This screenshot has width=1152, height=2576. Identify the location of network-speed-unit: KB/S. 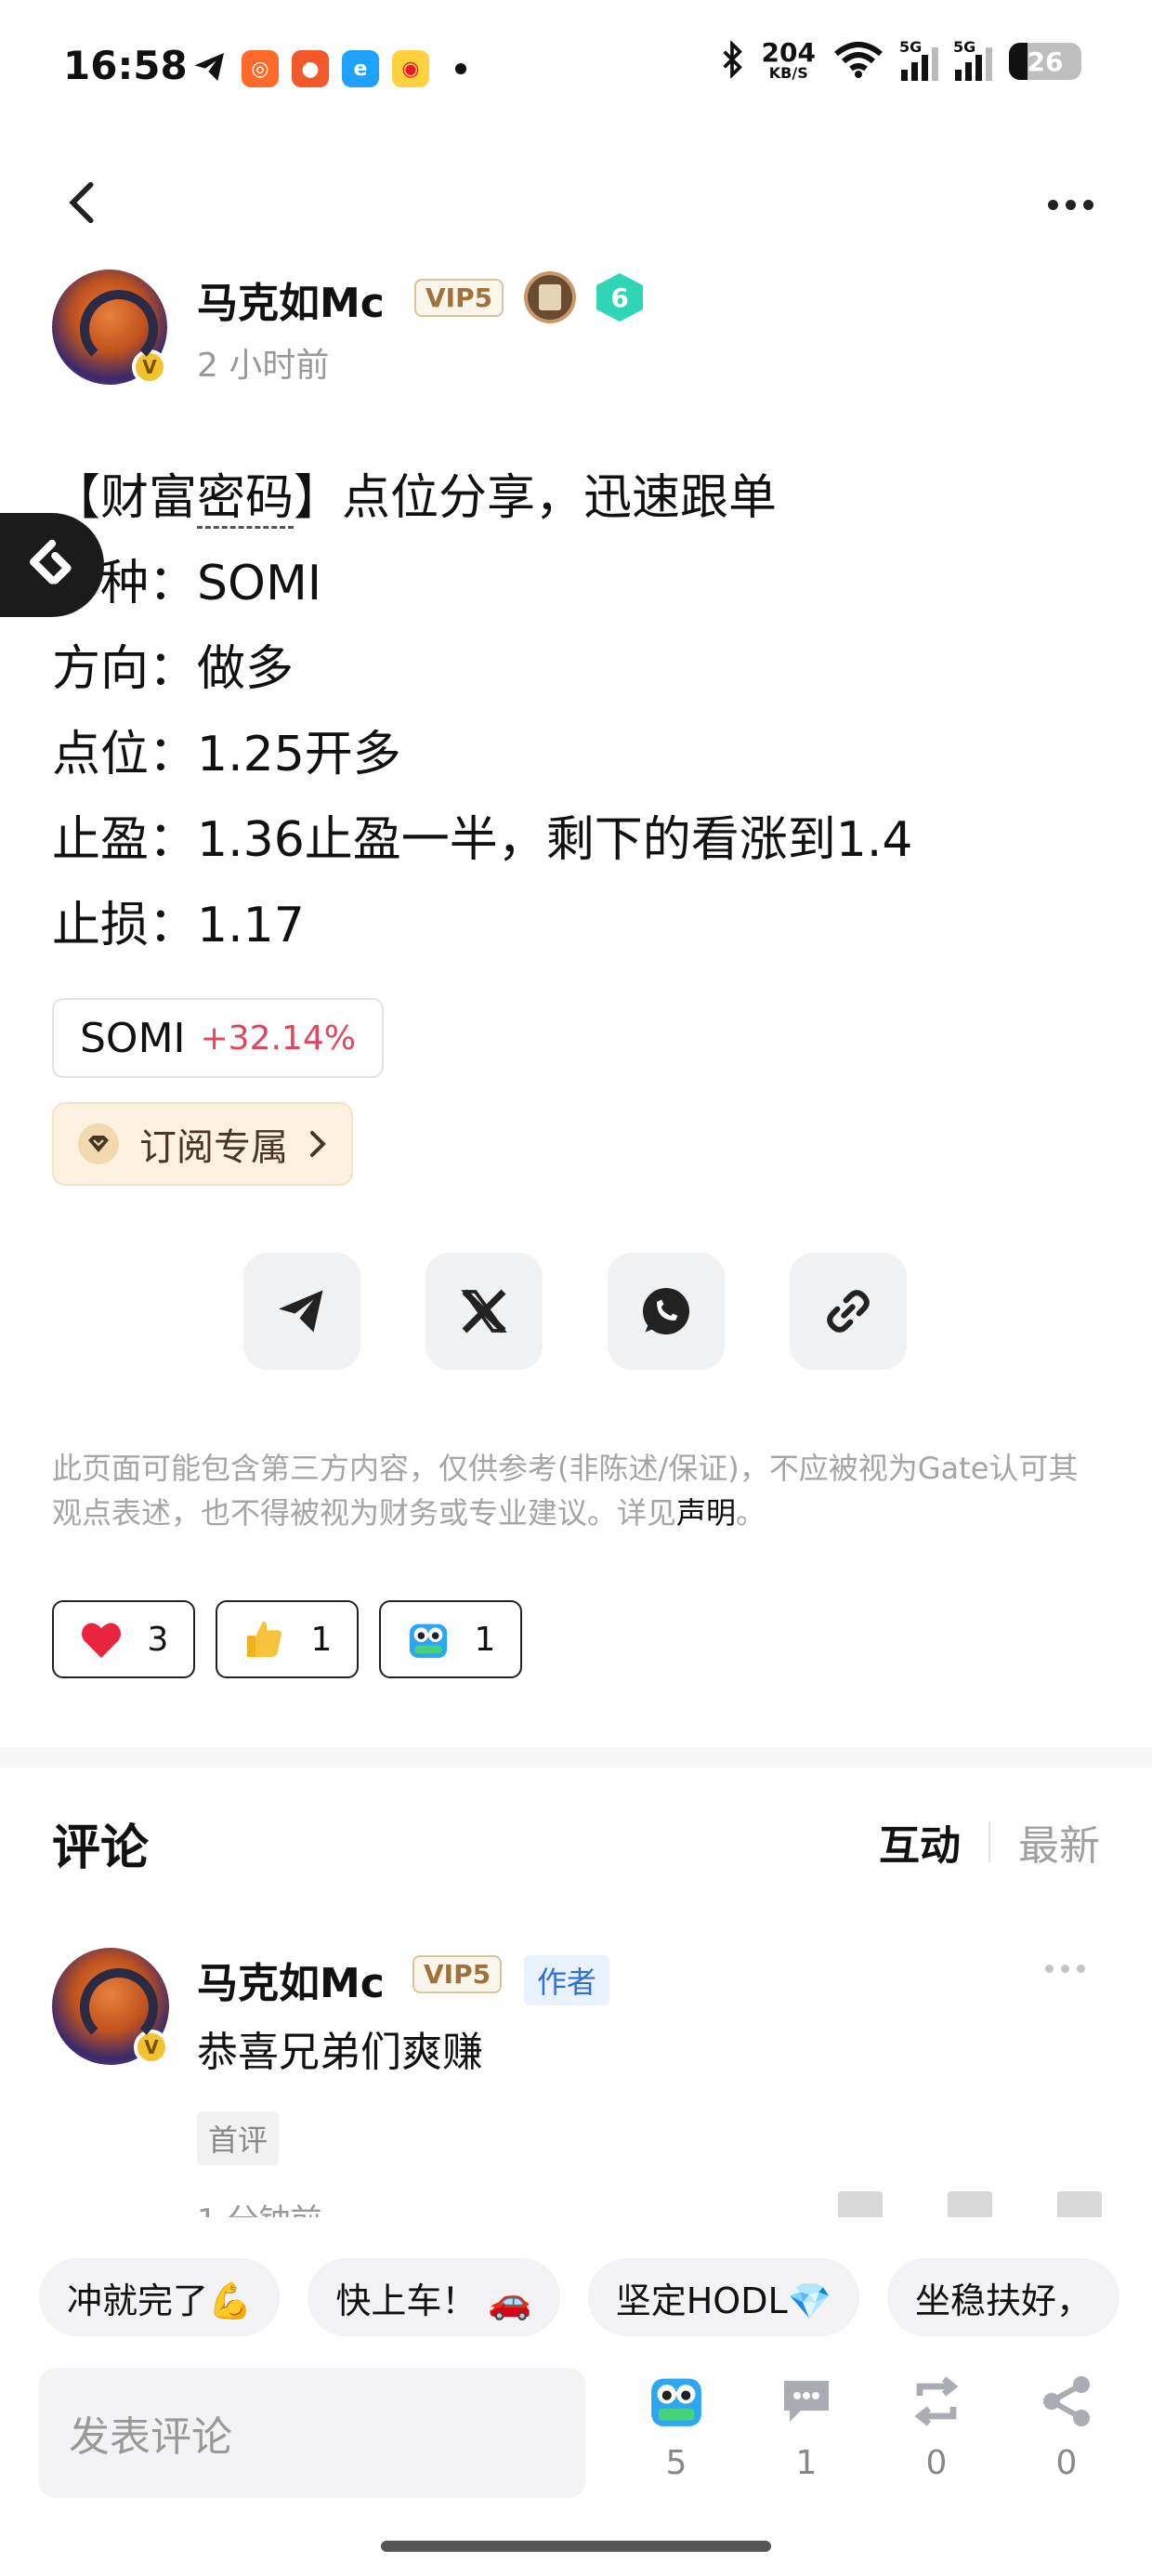
(788, 73).